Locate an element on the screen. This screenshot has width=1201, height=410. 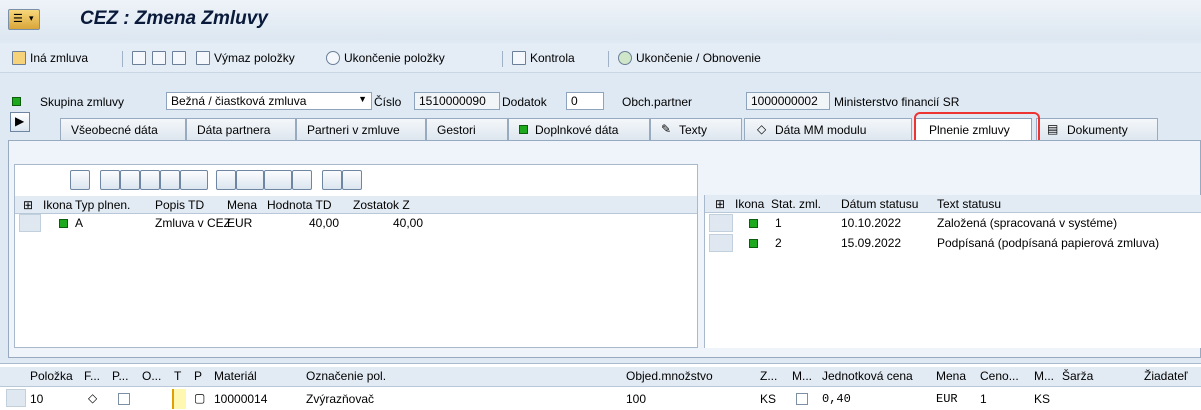
layout-icon is located at coordinates (302, 180).